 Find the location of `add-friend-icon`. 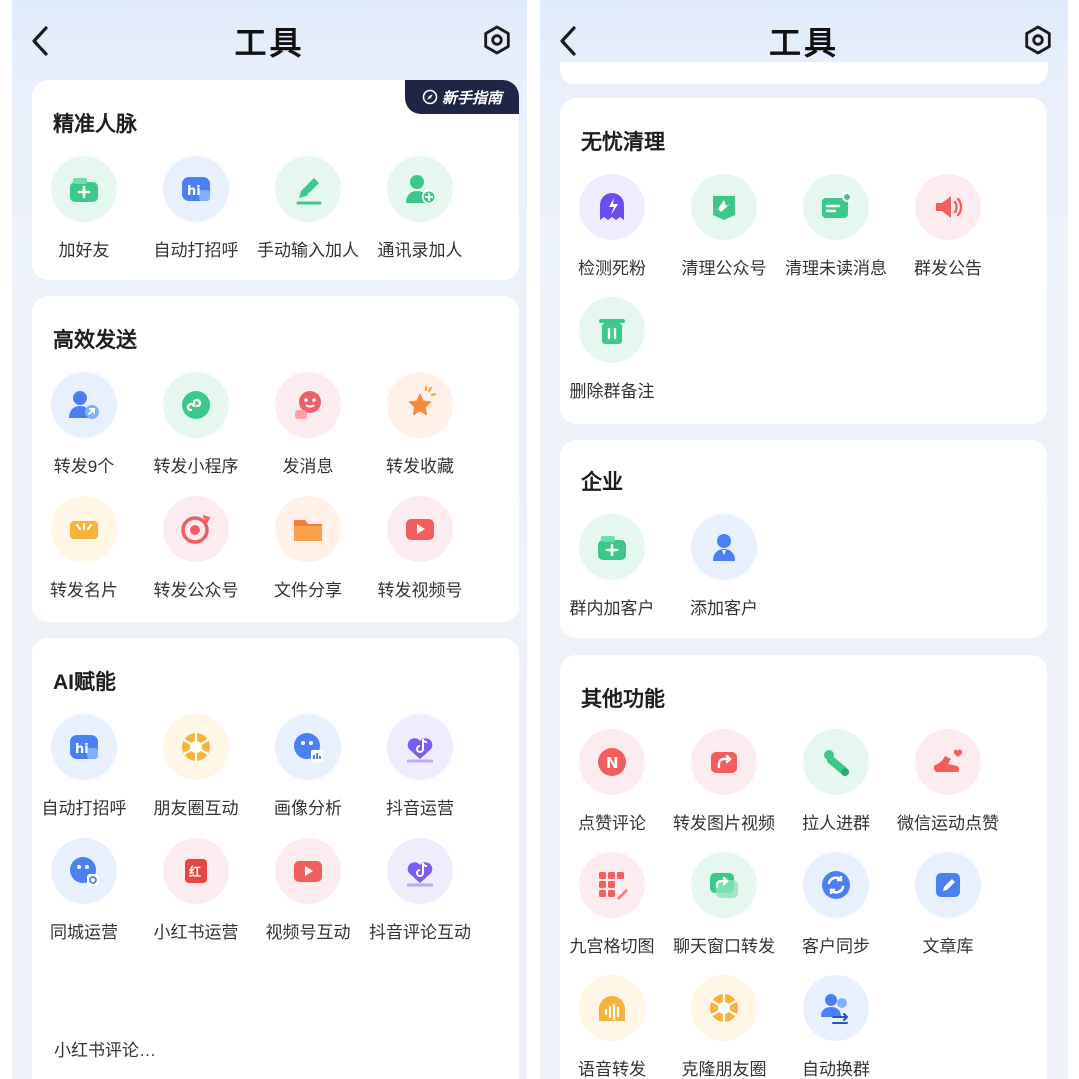

add-friend-icon is located at coordinates (84, 189).